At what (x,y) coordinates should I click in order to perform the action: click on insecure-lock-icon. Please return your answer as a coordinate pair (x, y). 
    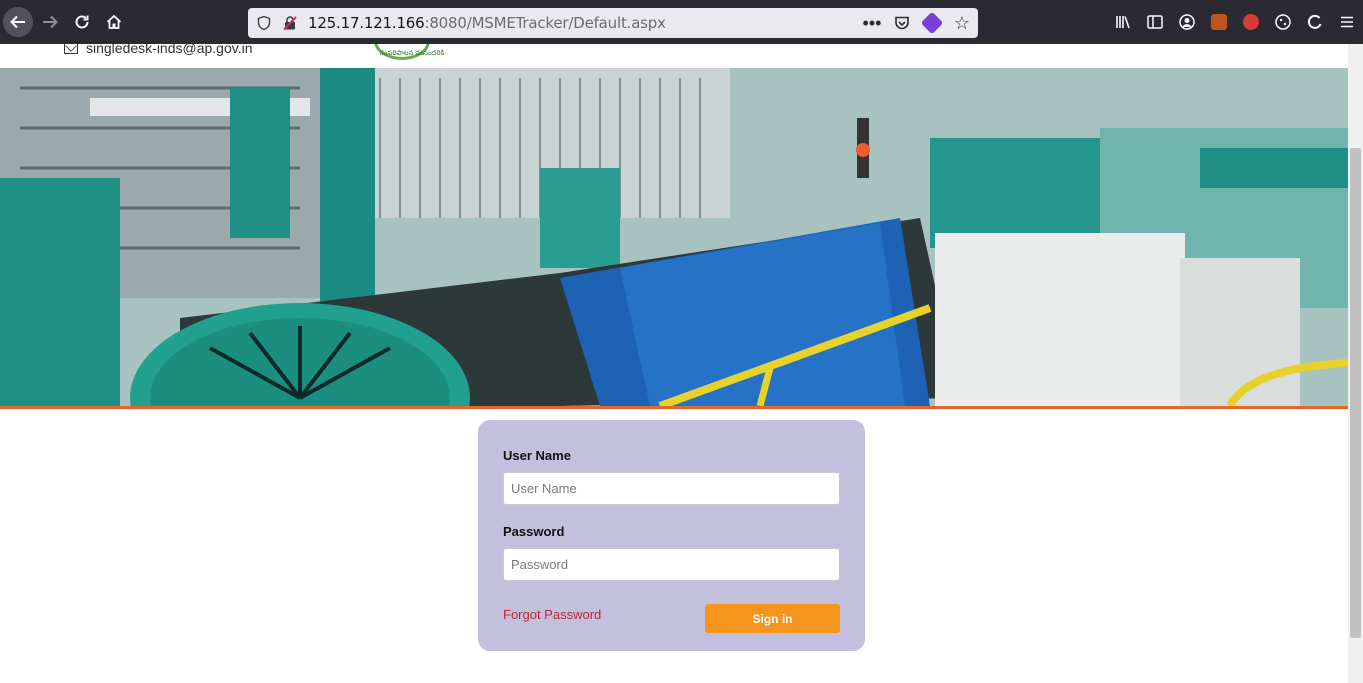
    Looking at the image, I should click on (290, 23).